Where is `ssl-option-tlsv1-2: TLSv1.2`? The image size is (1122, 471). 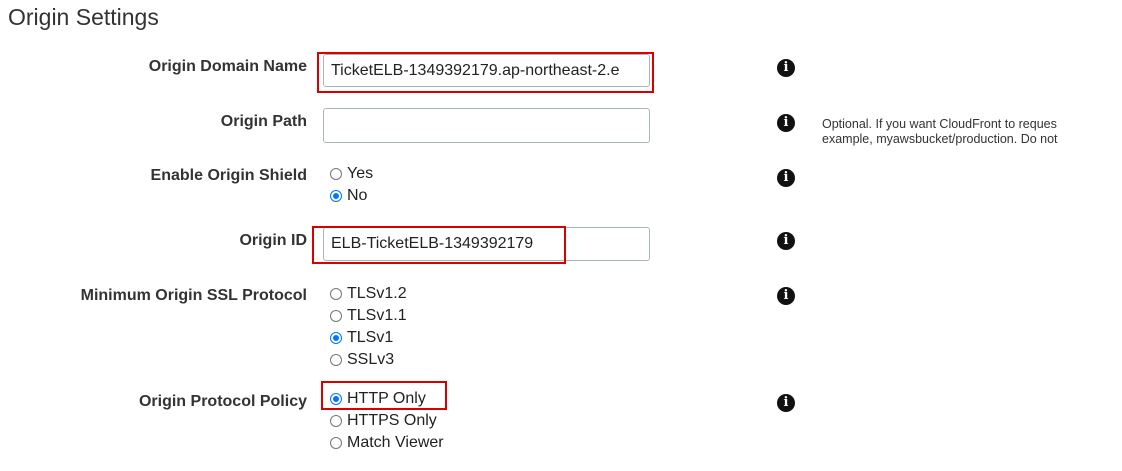
ssl-option-tlsv1-2: TLSv1.2 is located at coordinates (368, 294).